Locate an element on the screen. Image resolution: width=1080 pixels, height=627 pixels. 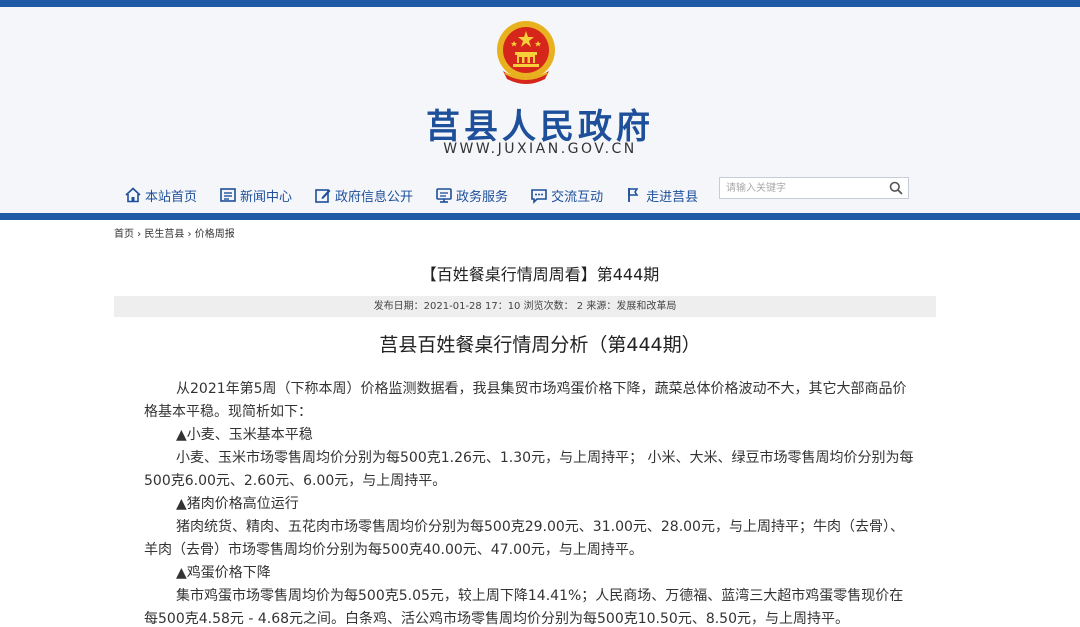
top-strip is located at coordinates (540, 3).